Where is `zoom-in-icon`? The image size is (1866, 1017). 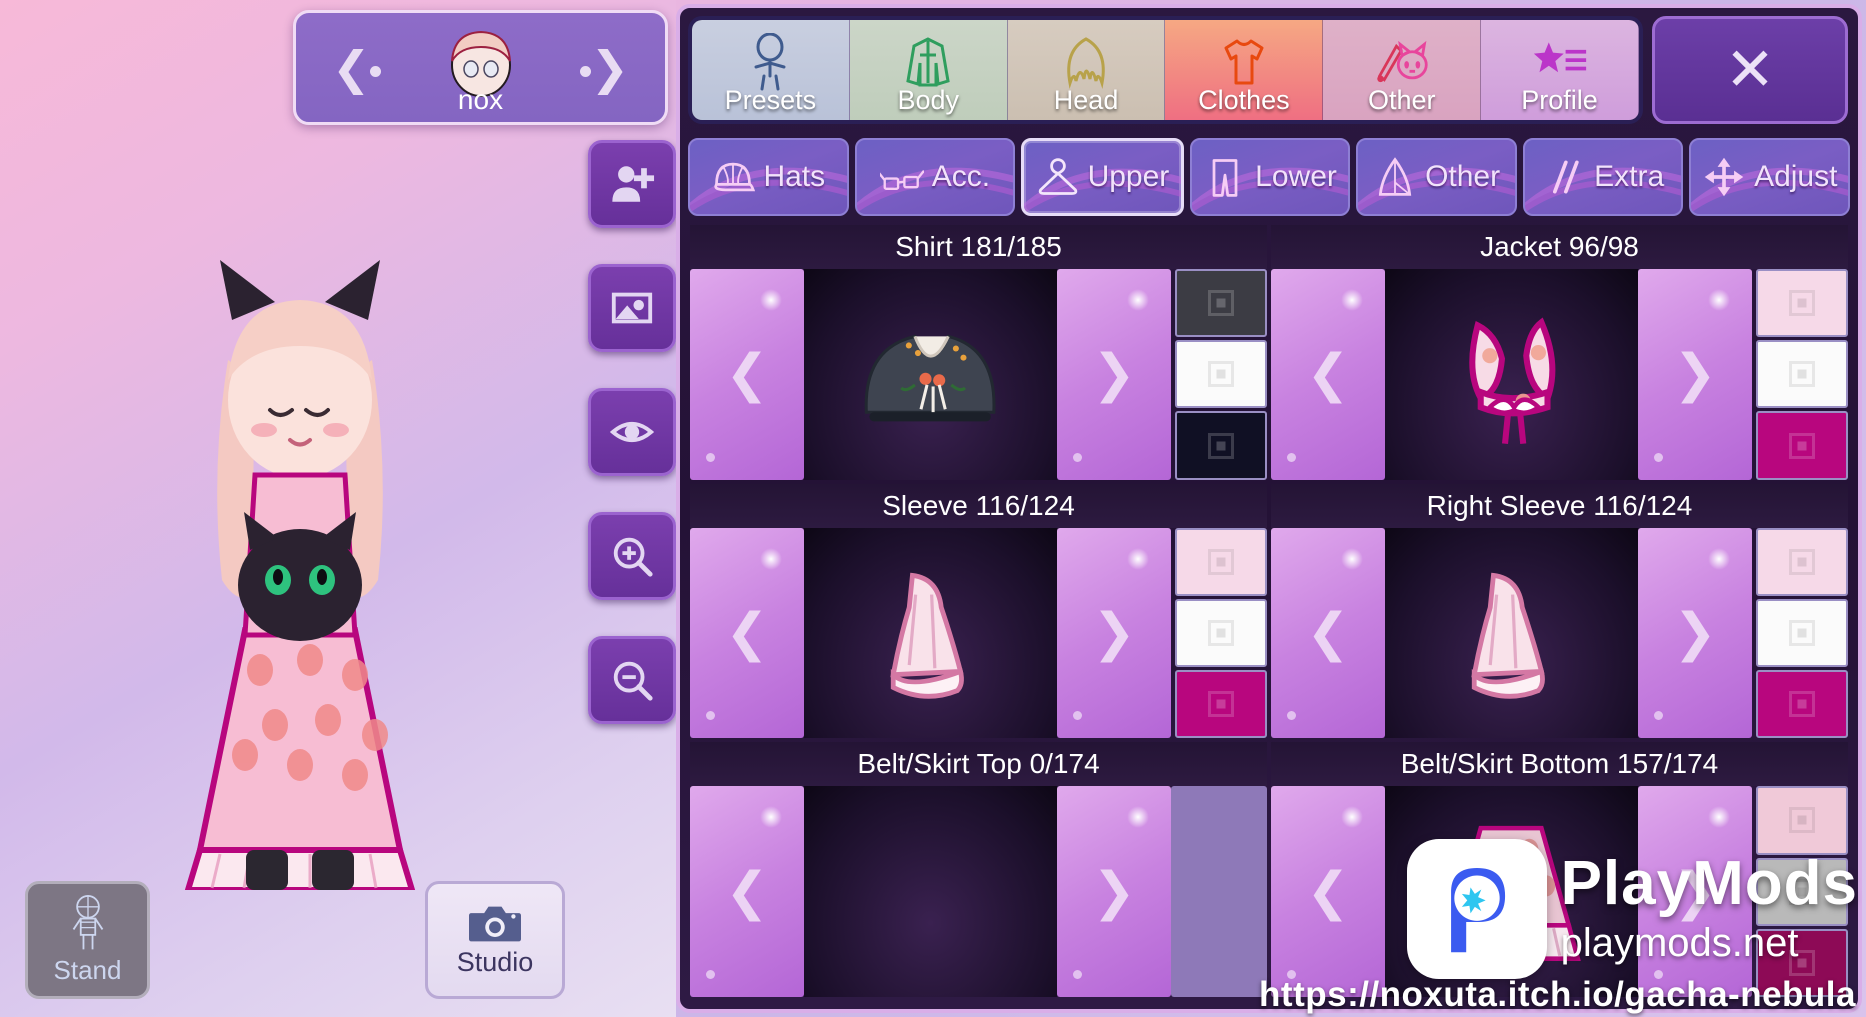 zoom-in-icon is located at coordinates (633, 557).